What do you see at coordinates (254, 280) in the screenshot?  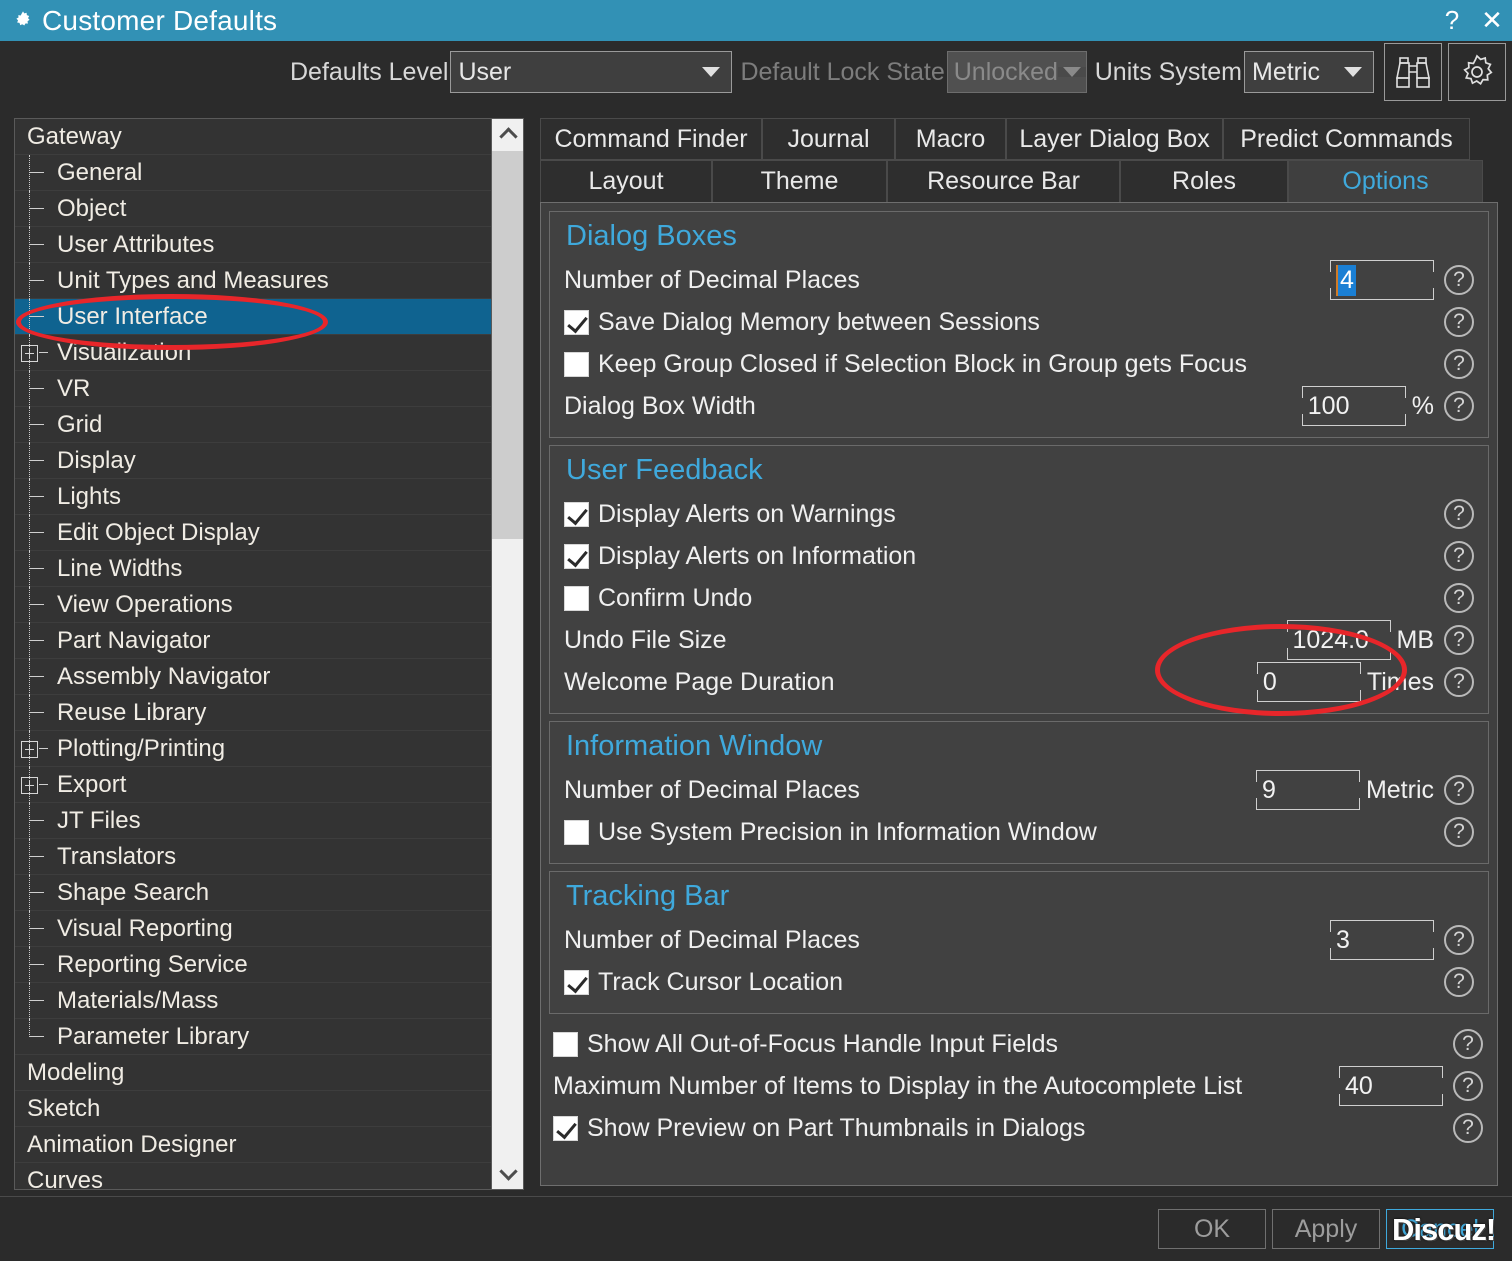 I see `tree-item-unit-types-and-measures: Unit Types and Measures` at bounding box center [254, 280].